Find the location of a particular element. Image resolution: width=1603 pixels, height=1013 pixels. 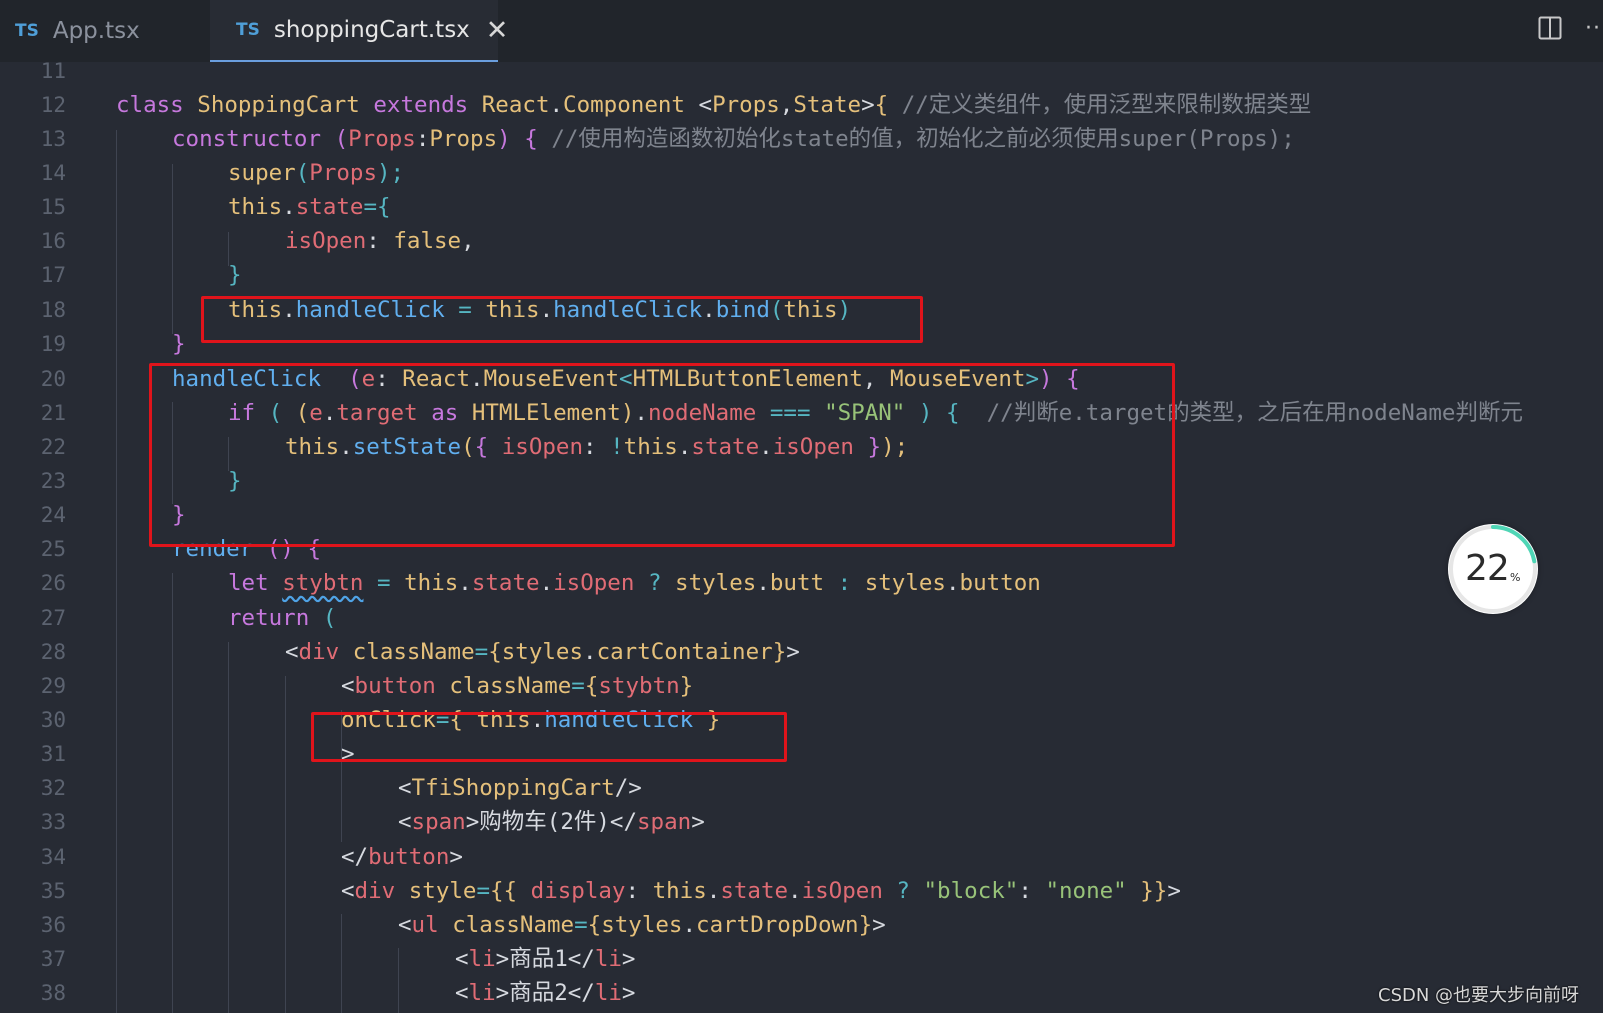

highlight-box-bind is located at coordinates (562, 319).